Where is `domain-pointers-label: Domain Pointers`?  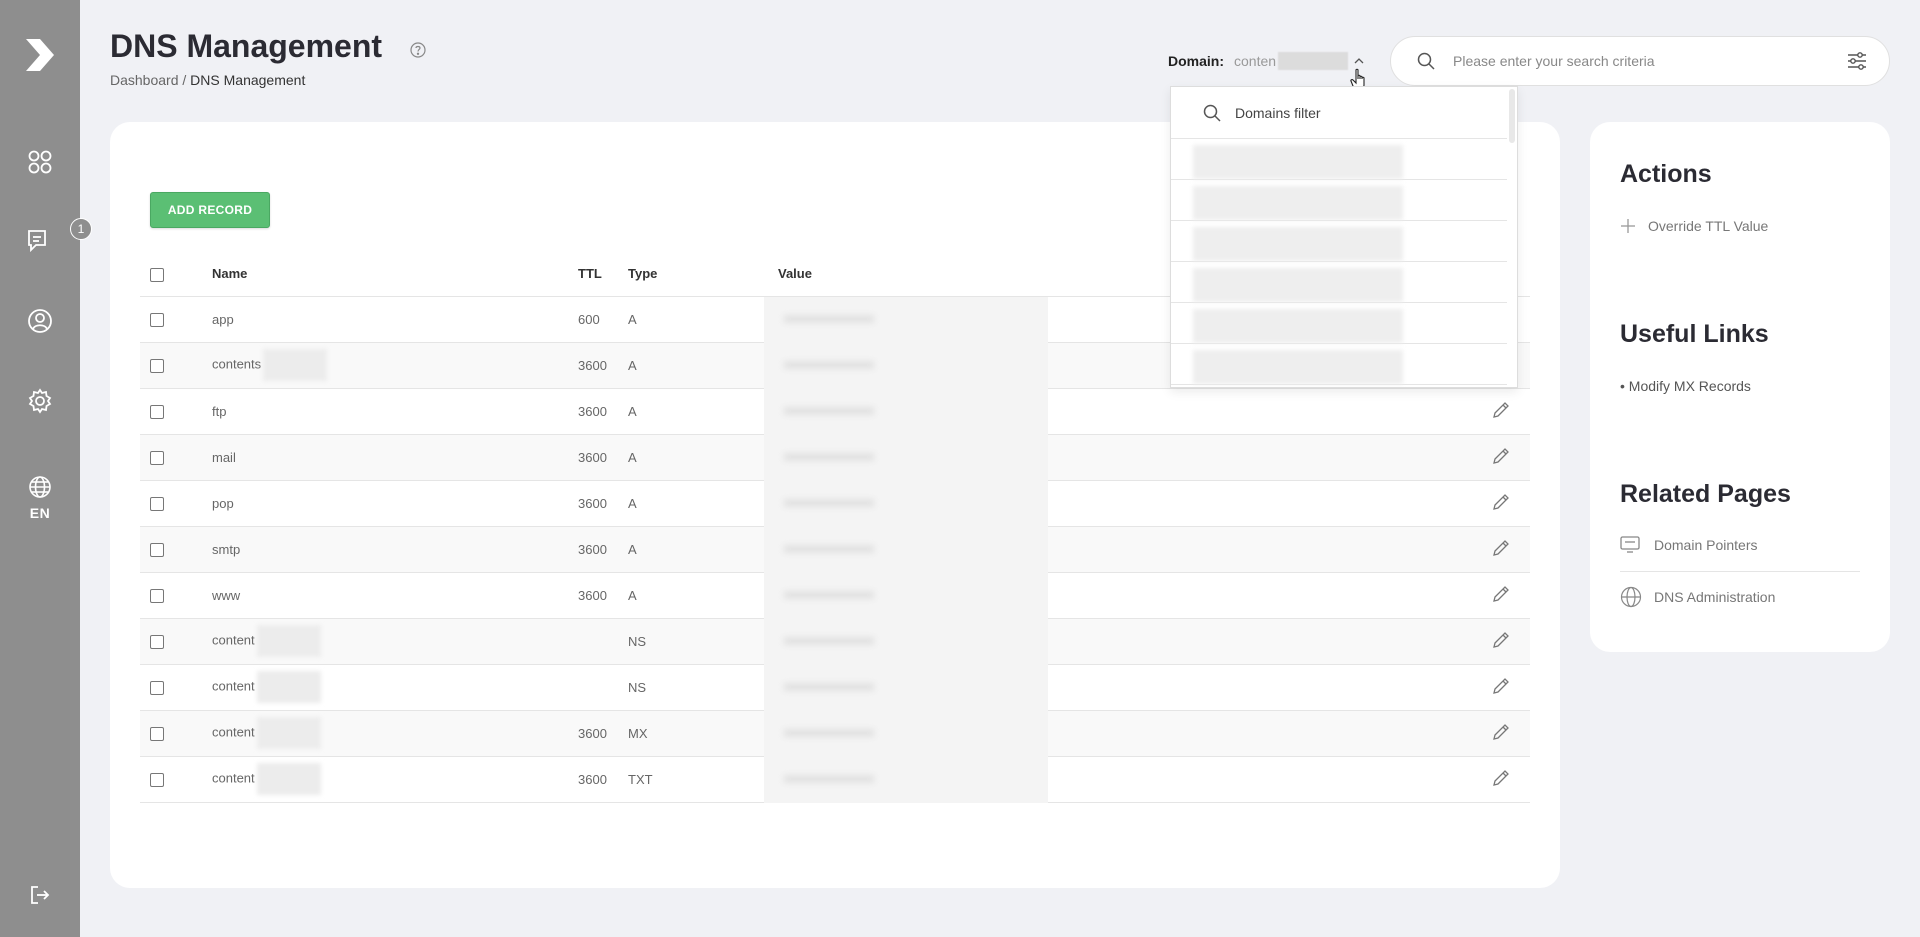
domain-pointers-label: Domain Pointers is located at coordinates (1706, 545).